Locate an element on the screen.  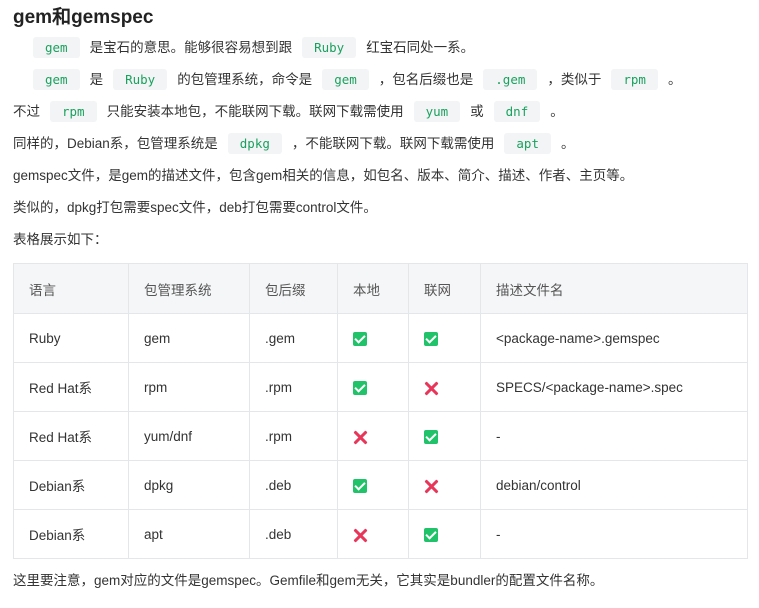
inline-code: yum is located at coordinates (437, 111).